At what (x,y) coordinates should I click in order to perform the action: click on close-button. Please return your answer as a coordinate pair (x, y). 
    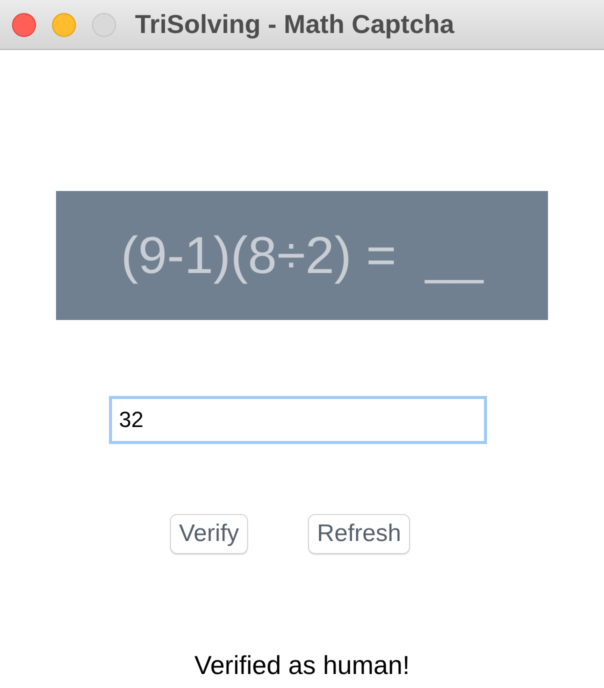
    Looking at the image, I should click on (24, 24).